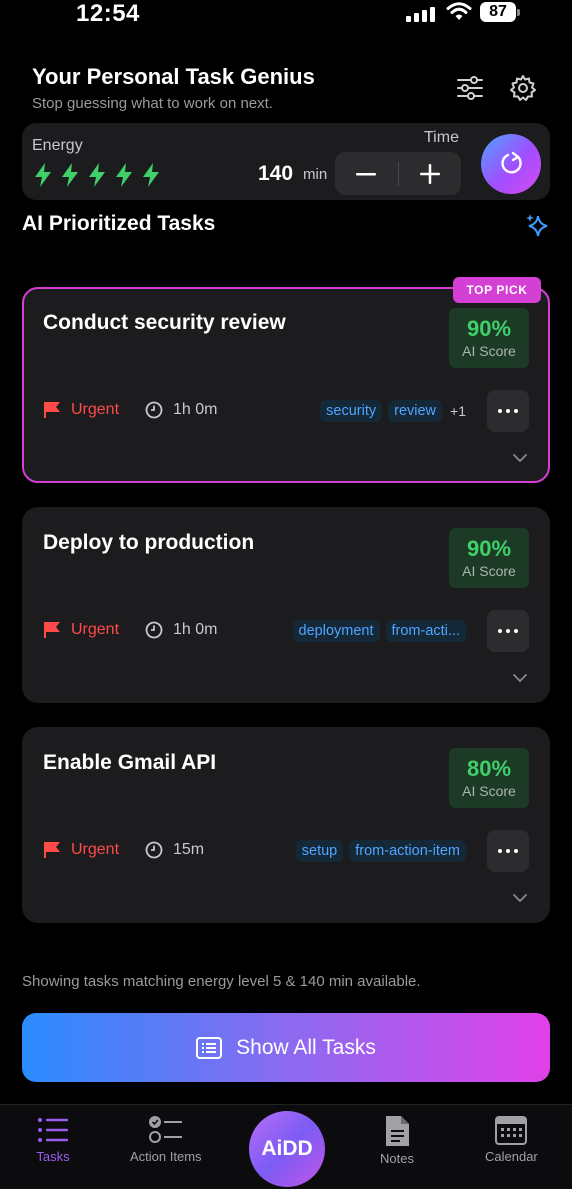 The width and height of the screenshot is (572, 1189). I want to click on refresh-button, so click(511, 164).